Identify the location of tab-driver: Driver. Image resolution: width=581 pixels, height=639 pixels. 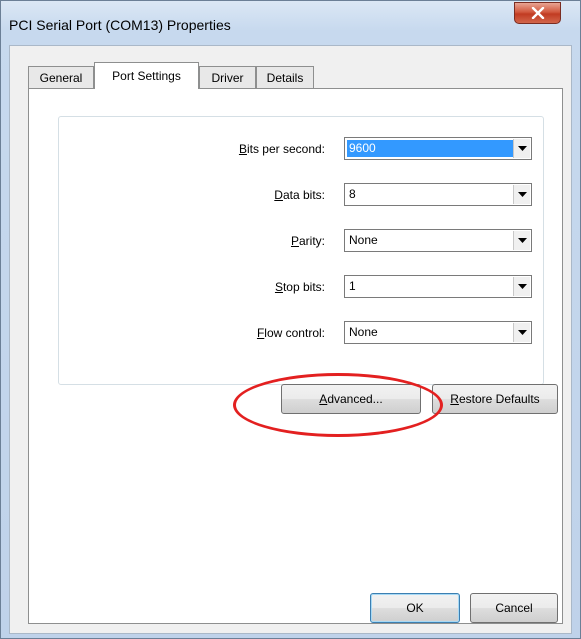
(227, 77).